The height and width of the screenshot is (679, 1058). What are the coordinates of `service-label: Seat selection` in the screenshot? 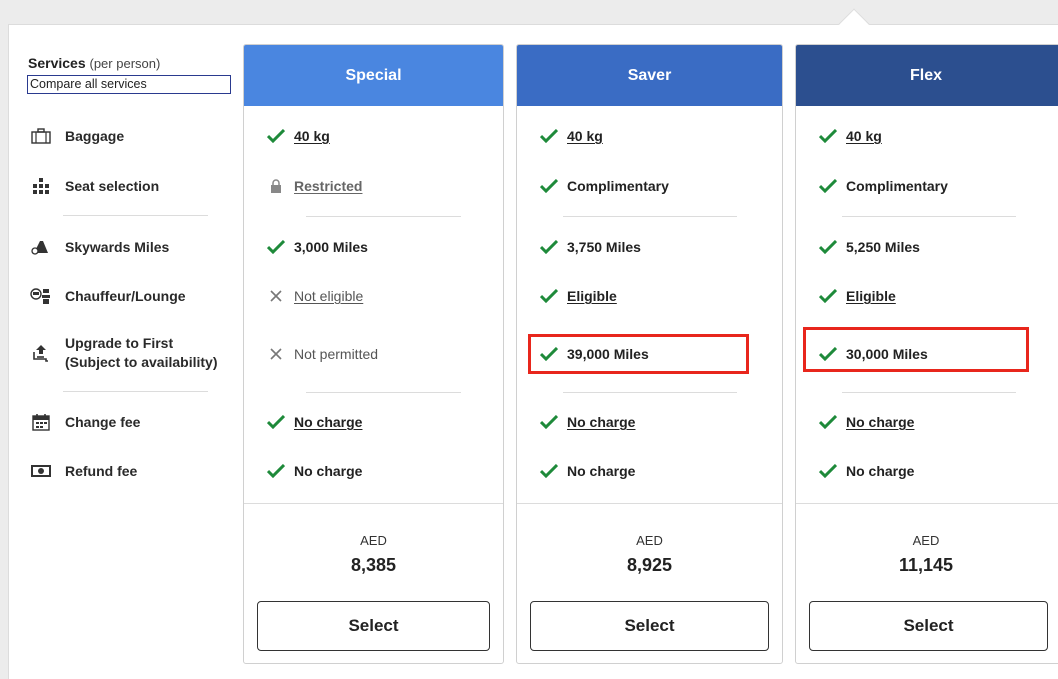 It's located at (112, 185).